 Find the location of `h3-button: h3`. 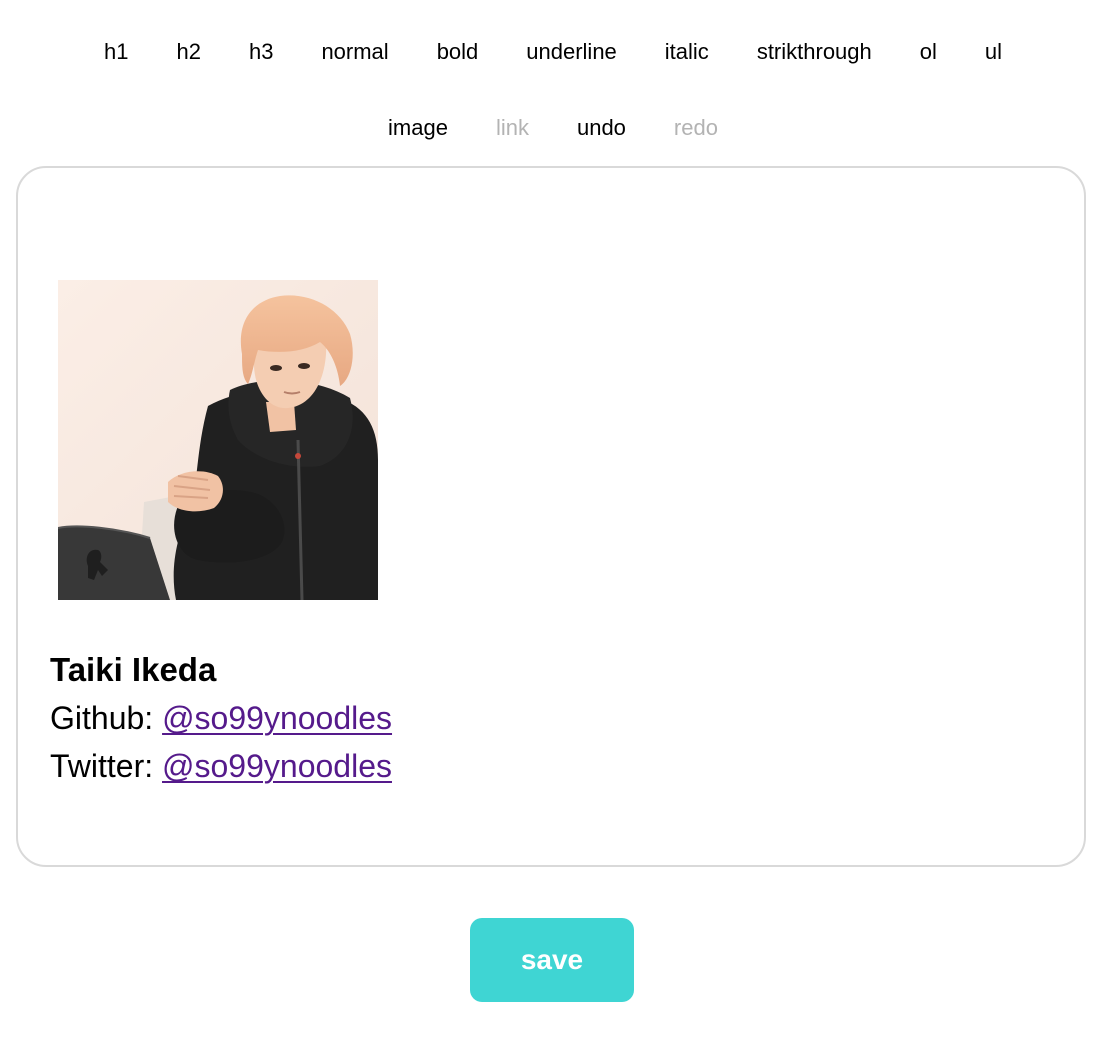

h3-button: h3 is located at coordinates (261, 52).